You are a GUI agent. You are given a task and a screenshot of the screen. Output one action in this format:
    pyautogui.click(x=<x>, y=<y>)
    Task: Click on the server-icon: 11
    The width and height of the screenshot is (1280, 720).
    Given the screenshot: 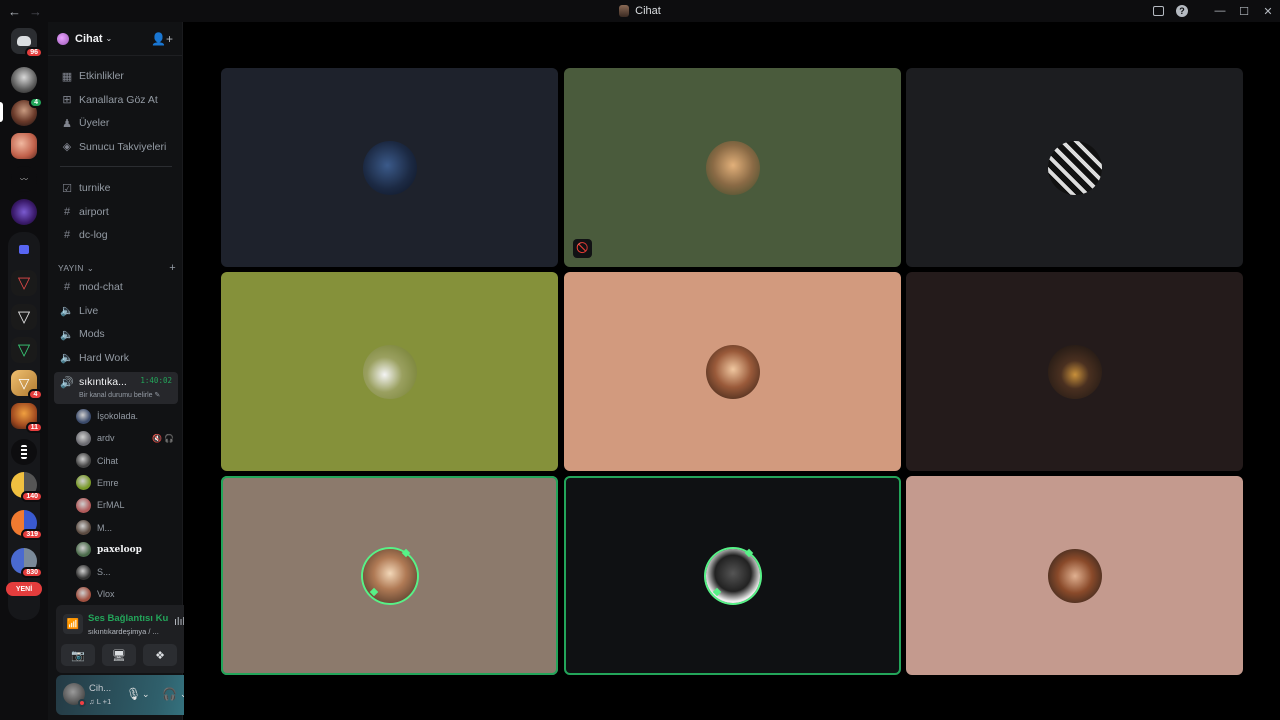 What is the action you would take?
    pyautogui.click(x=27, y=418)
    